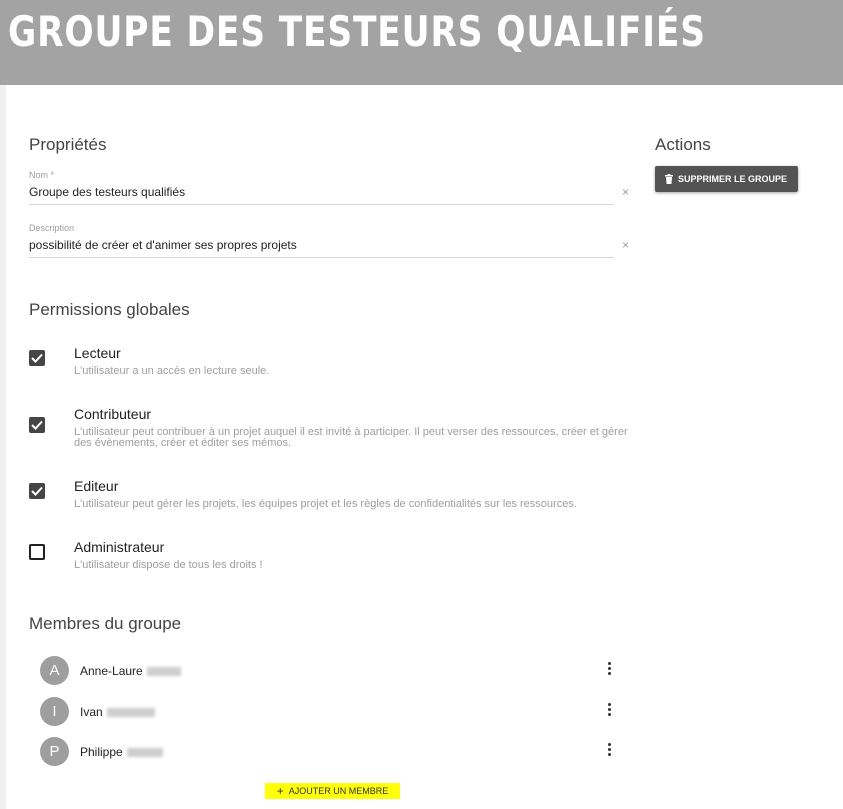  I want to click on name-input: Groupe des testeurs qualifiés, so click(321, 193).